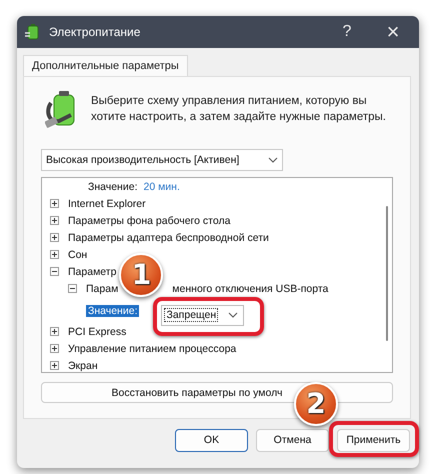 This screenshot has height=474, width=436. Describe the element at coordinates (168, 238) in the screenshot. I see `tree-item: Параметры адаптера беспроводной сети` at that location.